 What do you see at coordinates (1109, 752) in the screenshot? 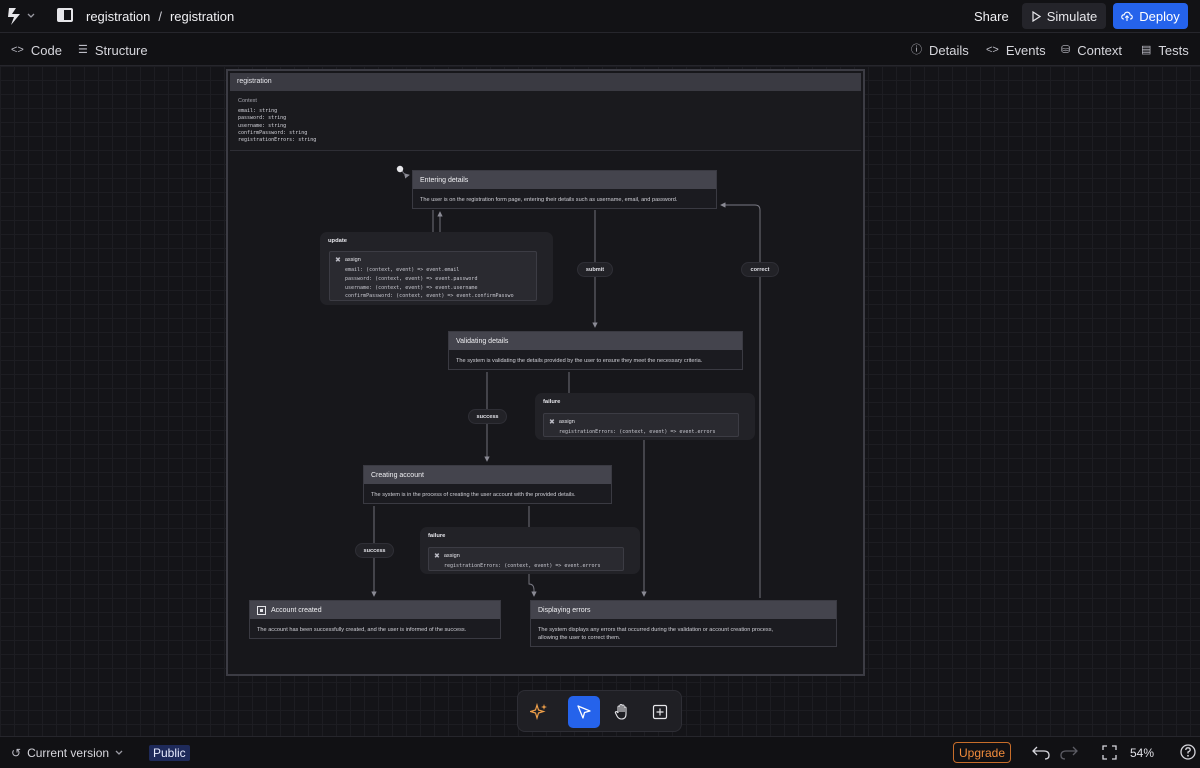
I see `fit-view-icon` at bounding box center [1109, 752].